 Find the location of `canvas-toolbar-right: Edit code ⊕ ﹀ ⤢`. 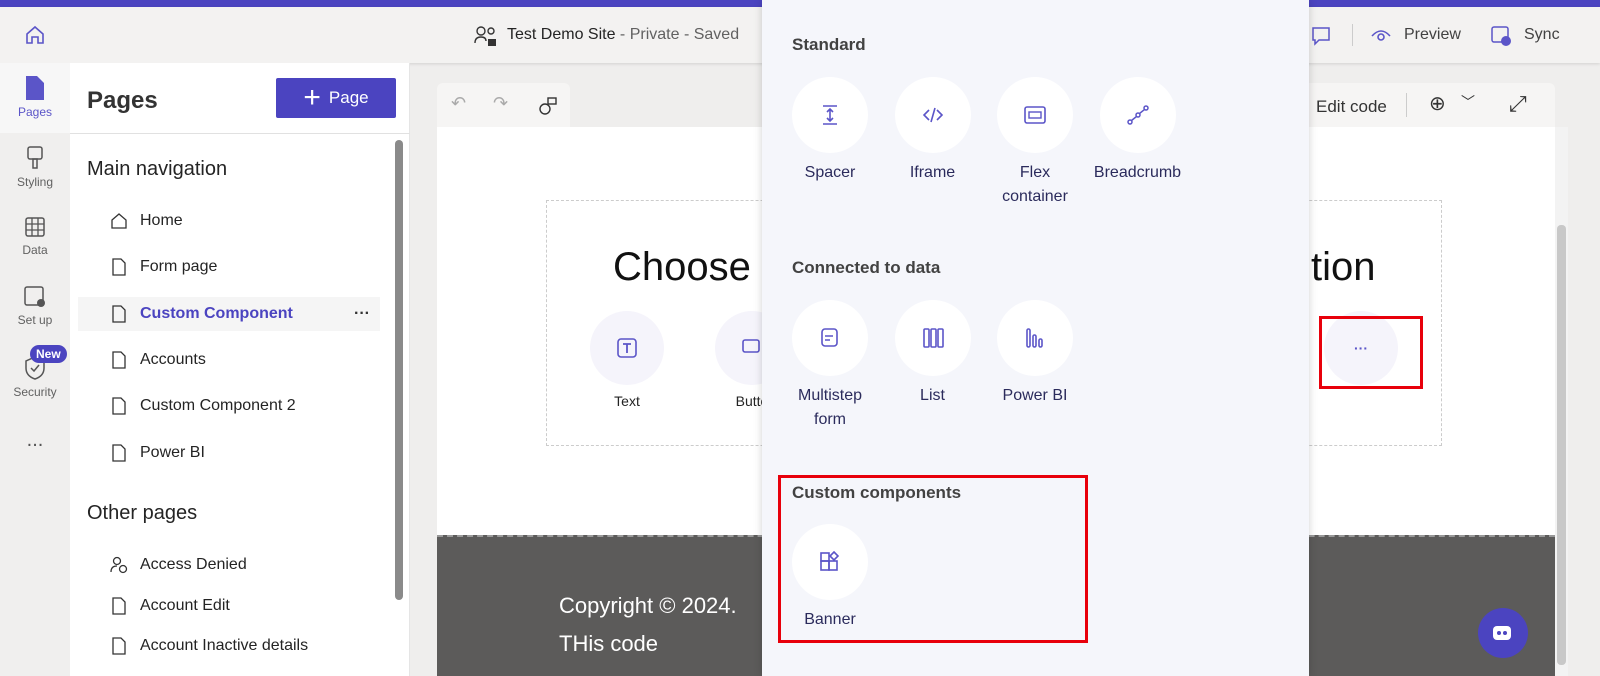

canvas-toolbar-right: Edit code ⊕ ﹀ ⤢ is located at coordinates (1432, 105).